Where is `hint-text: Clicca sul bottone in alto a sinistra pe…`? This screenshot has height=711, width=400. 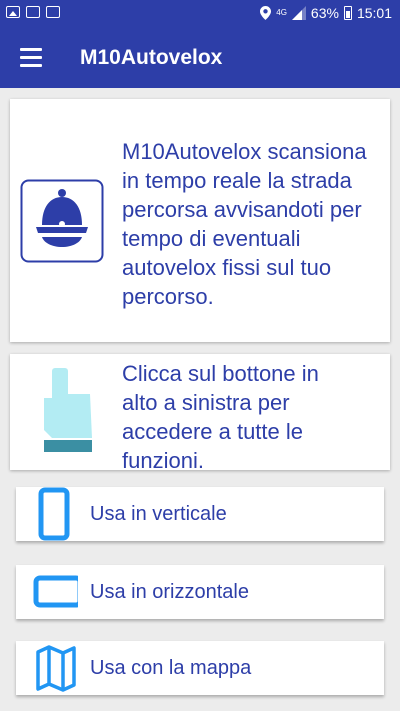 hint-text: Clicca sul bottone in alto a sinistra pe… is located at coordinates (220, 417).